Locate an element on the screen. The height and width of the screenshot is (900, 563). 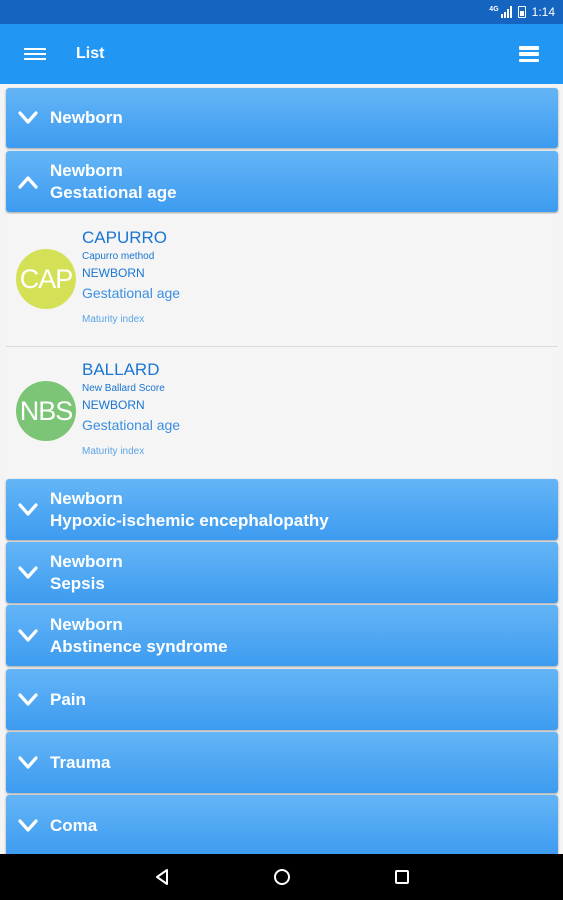
home-icon is located at coordinates (282, 877).